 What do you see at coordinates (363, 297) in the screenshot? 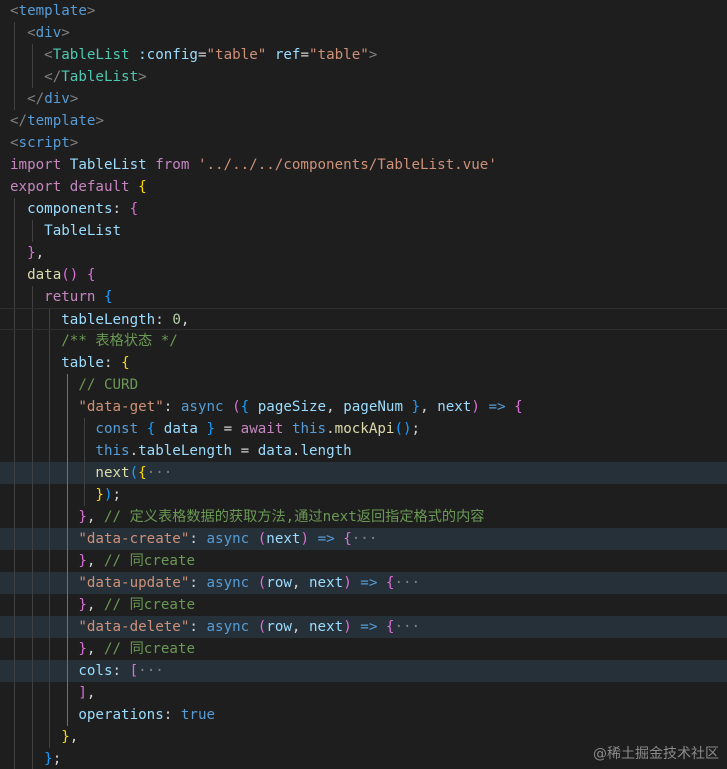
I see `code-line: return {` at bounding box center [363, 297].